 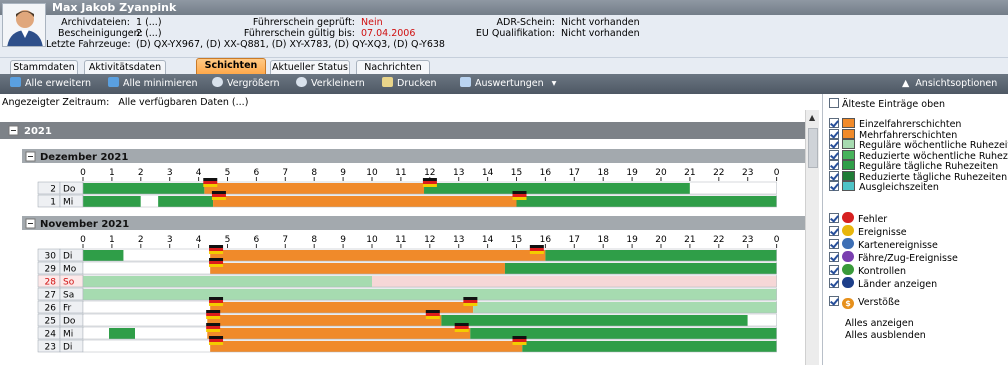 I want to click on hour-label: 9, so click(x=343, y=173).